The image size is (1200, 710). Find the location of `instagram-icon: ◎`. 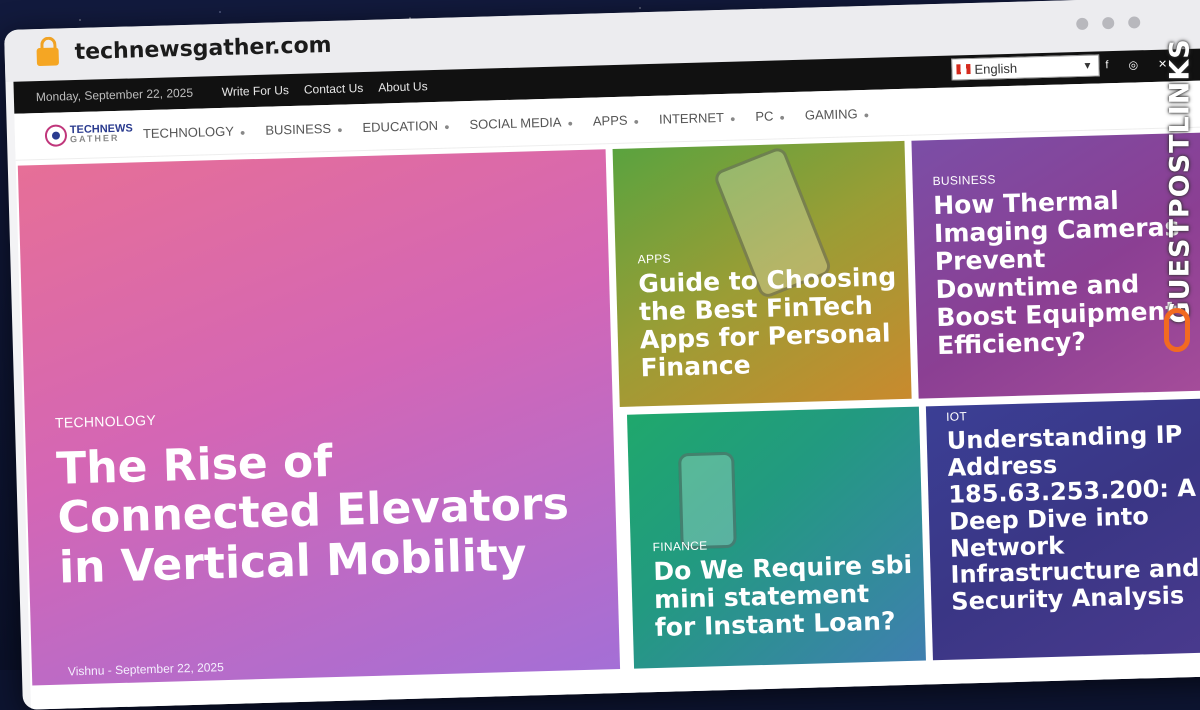

instagram-icon: ◎ is located at coordinates (1133, 64).